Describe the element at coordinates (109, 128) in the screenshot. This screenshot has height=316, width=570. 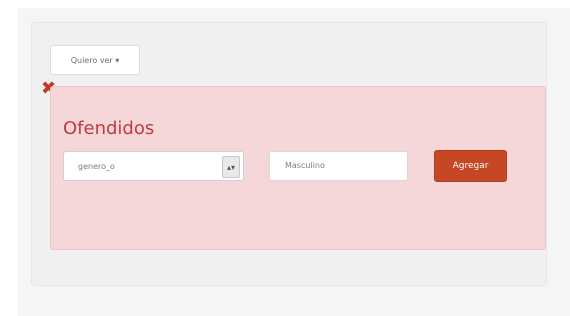
I see `panel-title: Ofendidos` at that location.